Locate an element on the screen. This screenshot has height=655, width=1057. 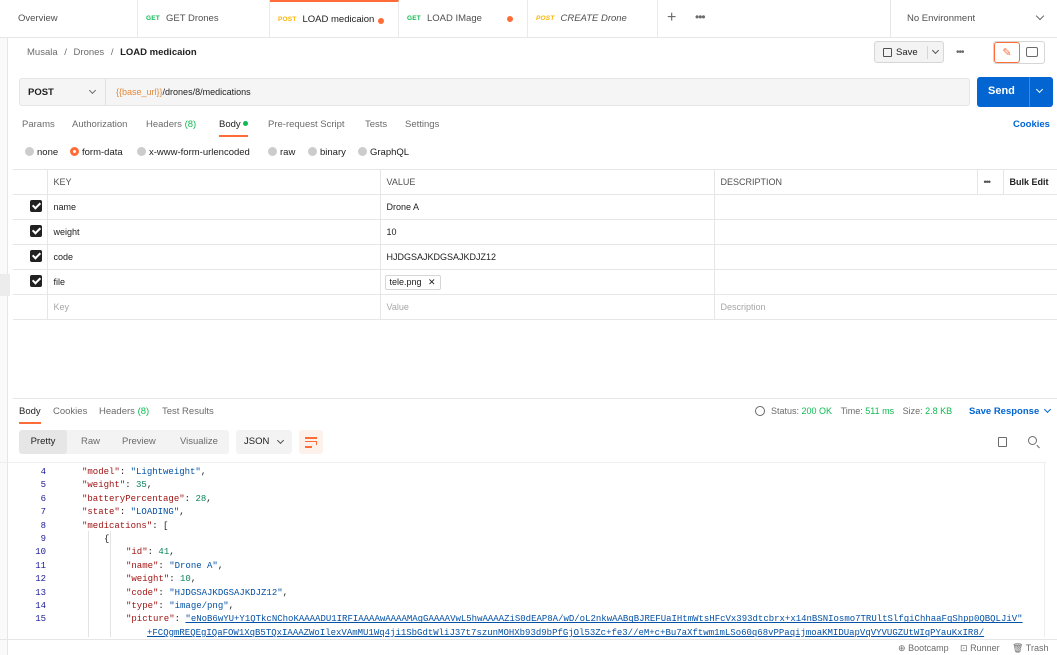
bootcamp-link: ⊕ Bootcamp is located at coordinates (923, 648).